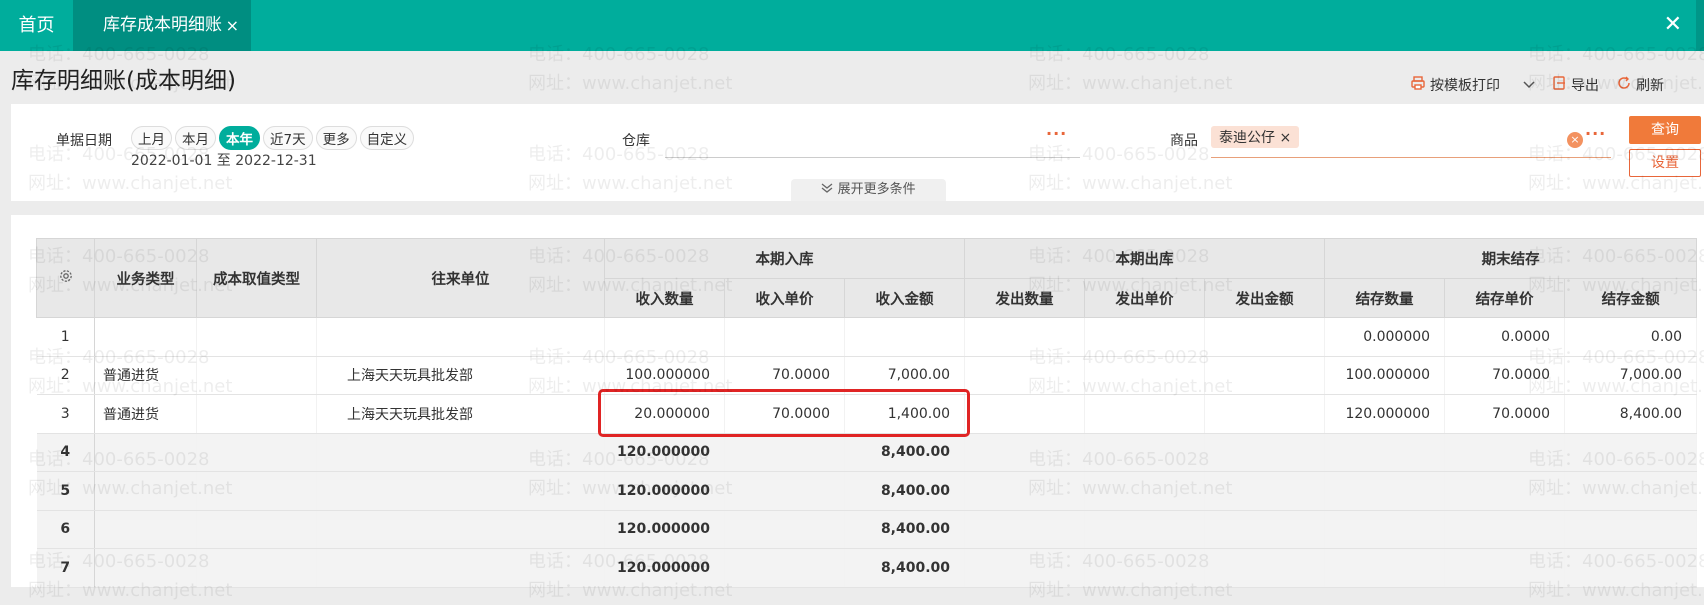 This screenshot has height=605, width=1704. What do you see at coordinates (145, 375) in the screenshot?
I see `cell-biz: 普通进货` at bounding box center [145, 375].